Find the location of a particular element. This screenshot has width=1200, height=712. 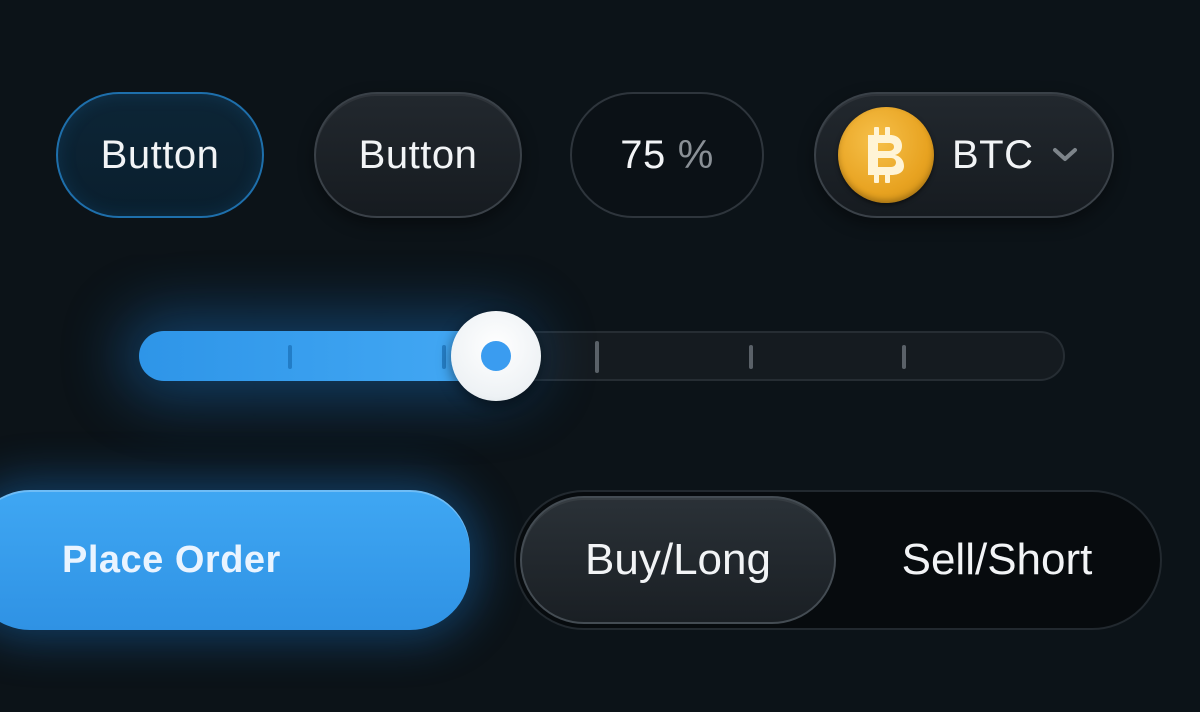

secondary-button: Button is located at coordinates (418, 155).